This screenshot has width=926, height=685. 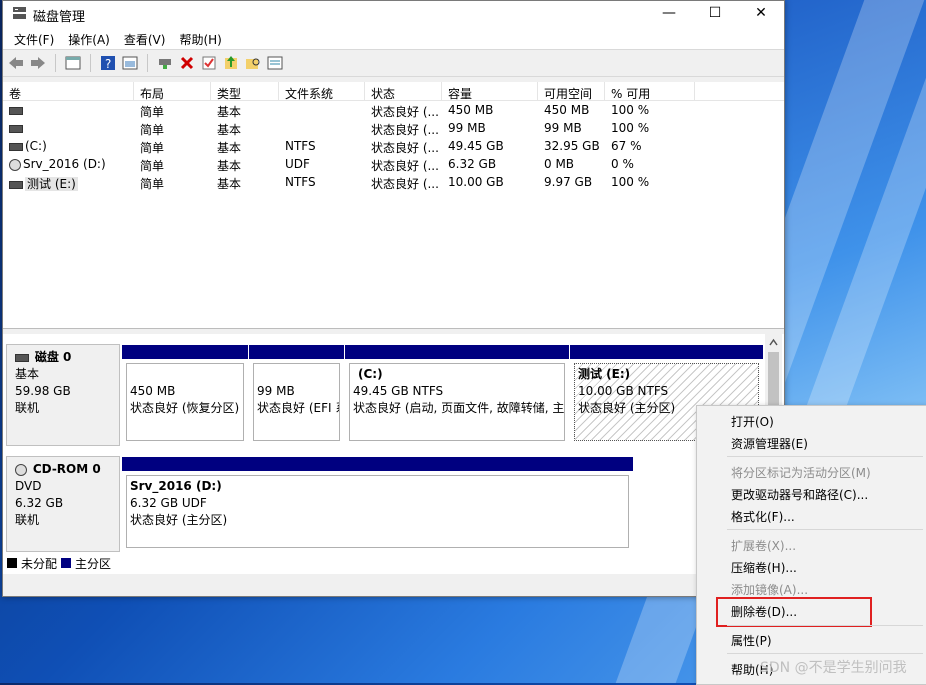 What do you see at coordinates (172, 91) in the screenshot?
I see `column-header-layout: 布局` at bounding box center [172, 91].